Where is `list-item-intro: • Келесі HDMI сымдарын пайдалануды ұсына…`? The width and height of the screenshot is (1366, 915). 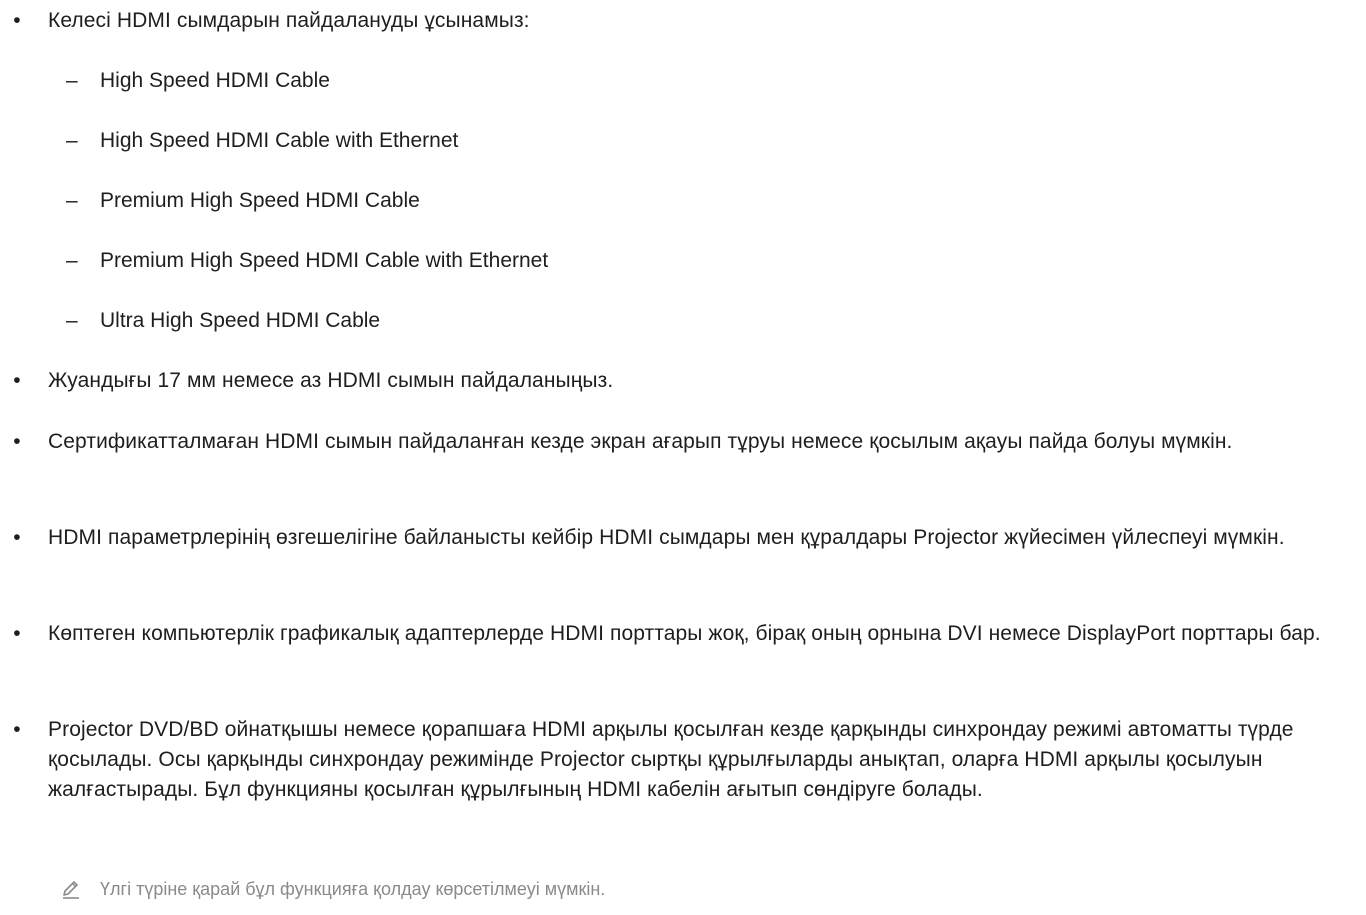
list-item-intro: • Келесі HDMI сымдарын пайдалануды ұсына… is located at coordinates (683, 21).